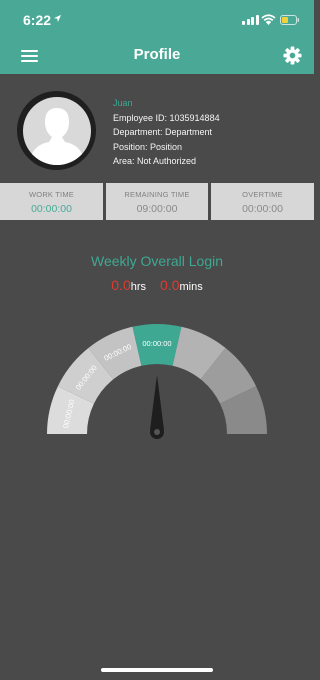 Image resolution: width=320 pixels, height=680 pixels. Describe the element at coordinates (156, 343) in the screenshot. I see `gauge-segment-label: 00:00:00` at that location.